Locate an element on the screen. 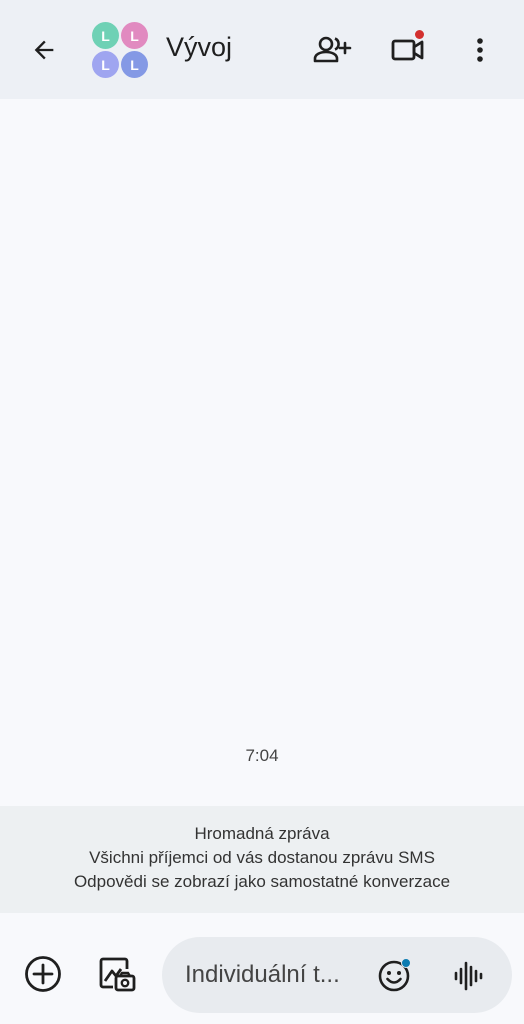  voice-waveform-icon is located at coordinates (468, 976).